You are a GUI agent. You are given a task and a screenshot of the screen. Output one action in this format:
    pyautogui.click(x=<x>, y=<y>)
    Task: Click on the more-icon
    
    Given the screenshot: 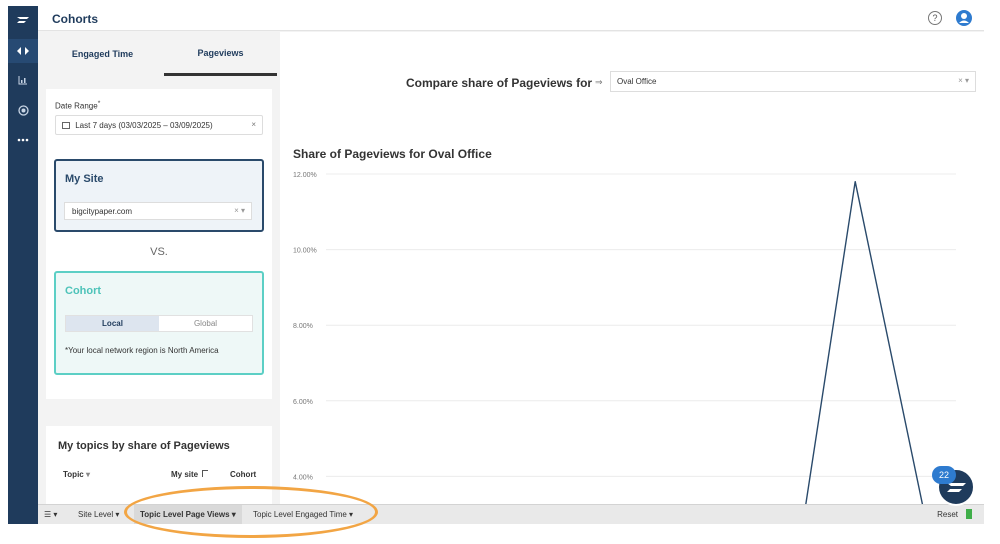 What is the action you would take?
    pyautogui.click(x=23, y=140)
    